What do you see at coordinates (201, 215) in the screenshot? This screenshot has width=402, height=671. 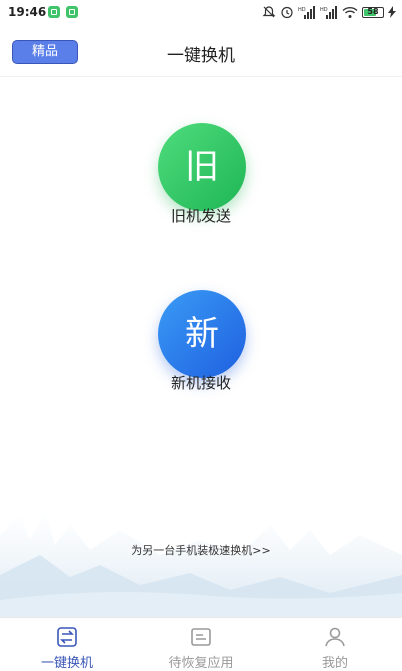 I see `old-phone-send-label: 旧机发送` at bounding box center [201, 215].